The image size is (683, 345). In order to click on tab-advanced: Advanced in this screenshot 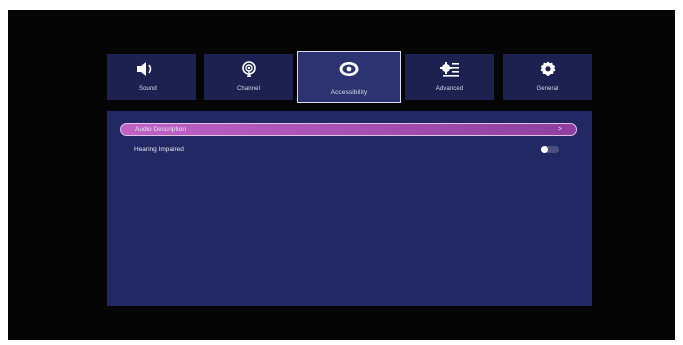, I will do `click(449, 77)`.